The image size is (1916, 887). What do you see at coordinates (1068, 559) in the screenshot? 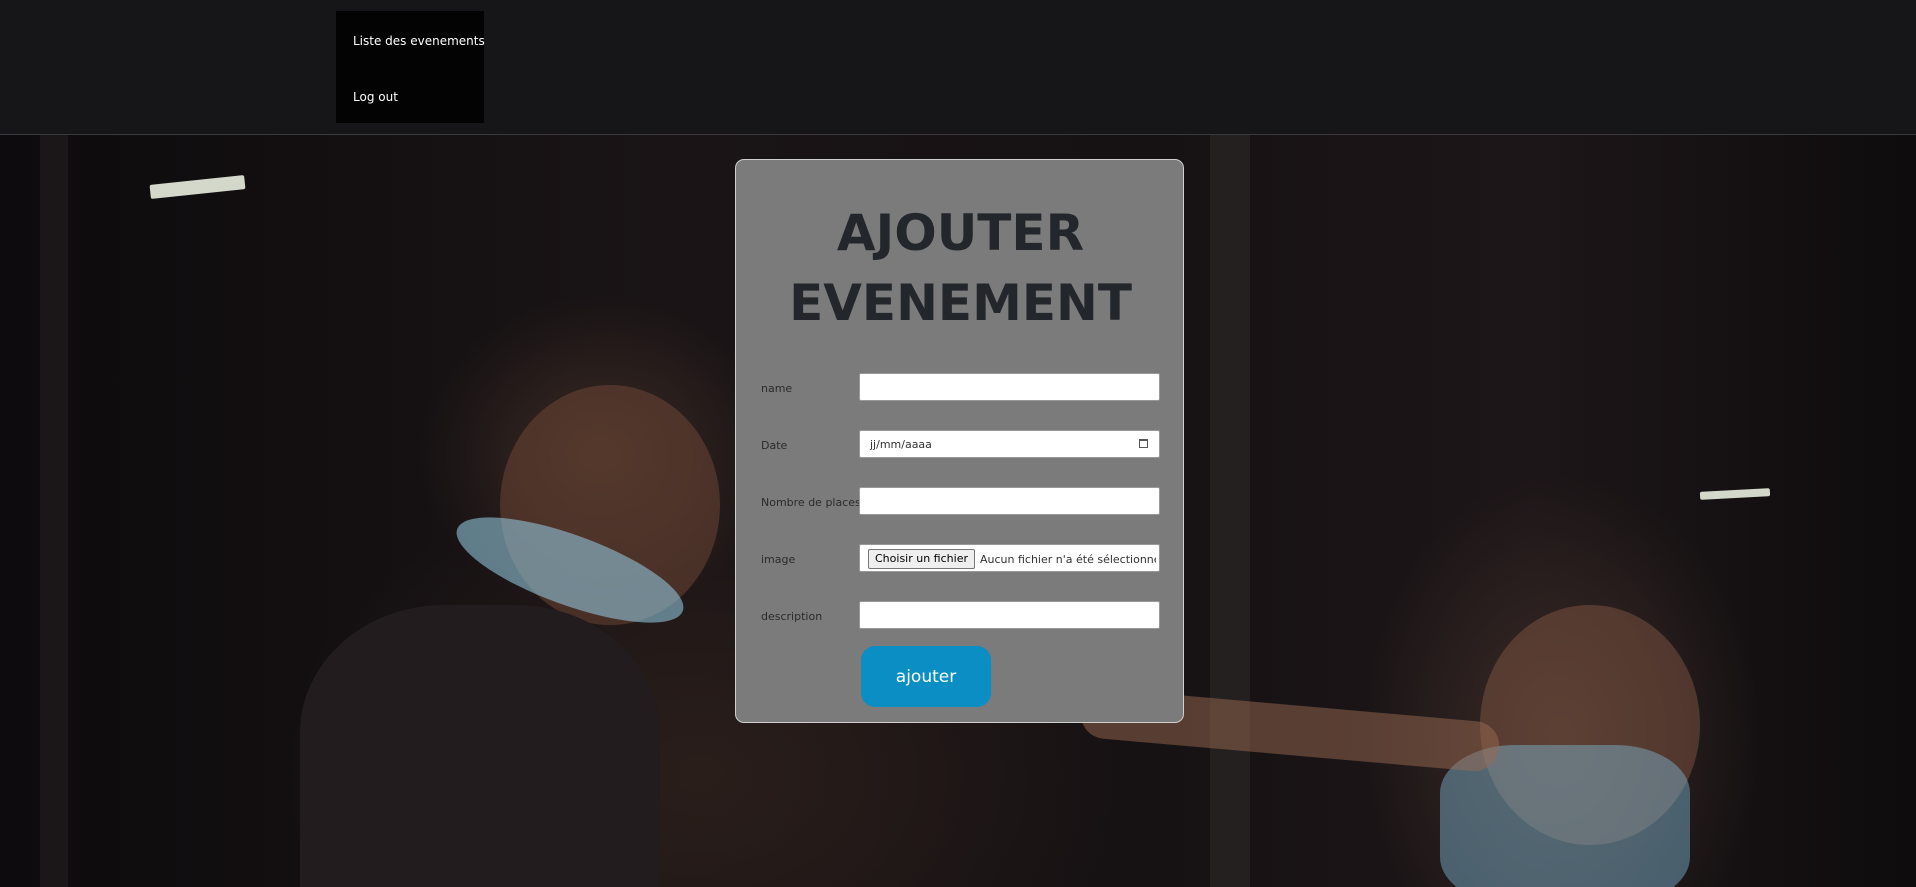
I see `file-status-text: Aucun fichier n'a été sélectionné` at bounding box center [1068, 559].